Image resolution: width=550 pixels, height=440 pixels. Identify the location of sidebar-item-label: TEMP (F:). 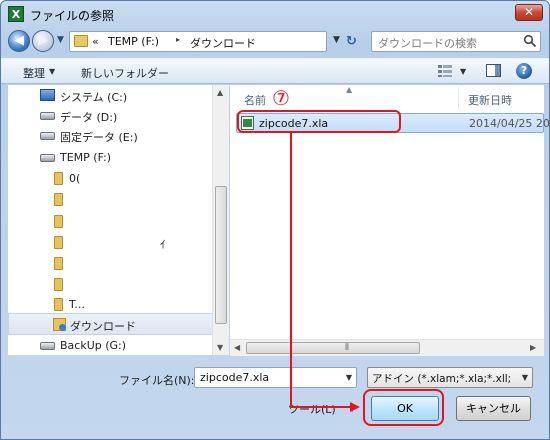
(86, 157).